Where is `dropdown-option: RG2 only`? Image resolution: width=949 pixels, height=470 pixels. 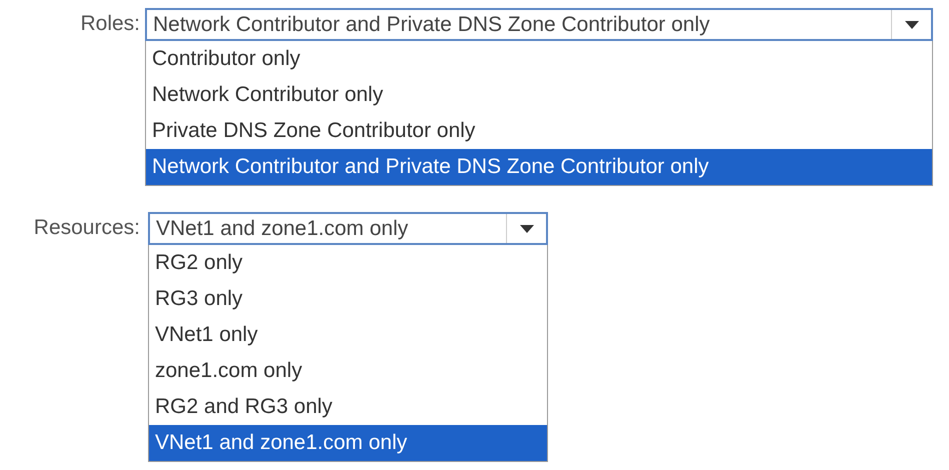 dropdown-option: RG2 only is located at coordinates (348, 263).